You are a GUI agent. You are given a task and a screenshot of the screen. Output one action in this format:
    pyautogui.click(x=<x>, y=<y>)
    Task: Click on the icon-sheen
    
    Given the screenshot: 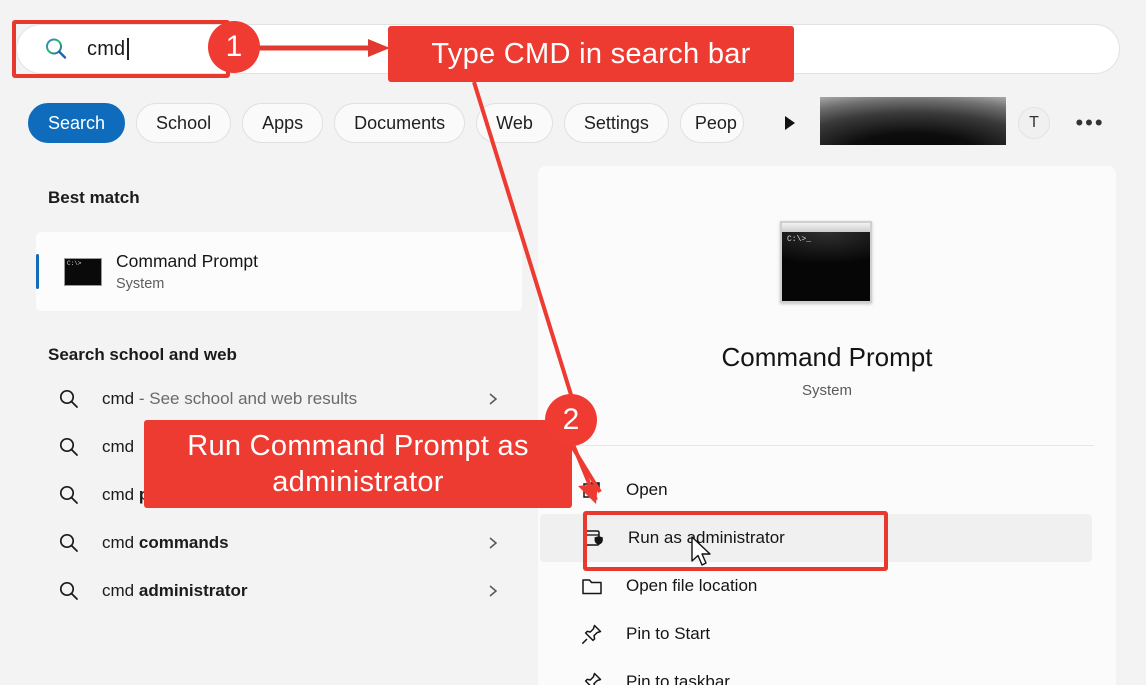 What is the action you would take?
    pyautogui.click(x=826, y=255)
    